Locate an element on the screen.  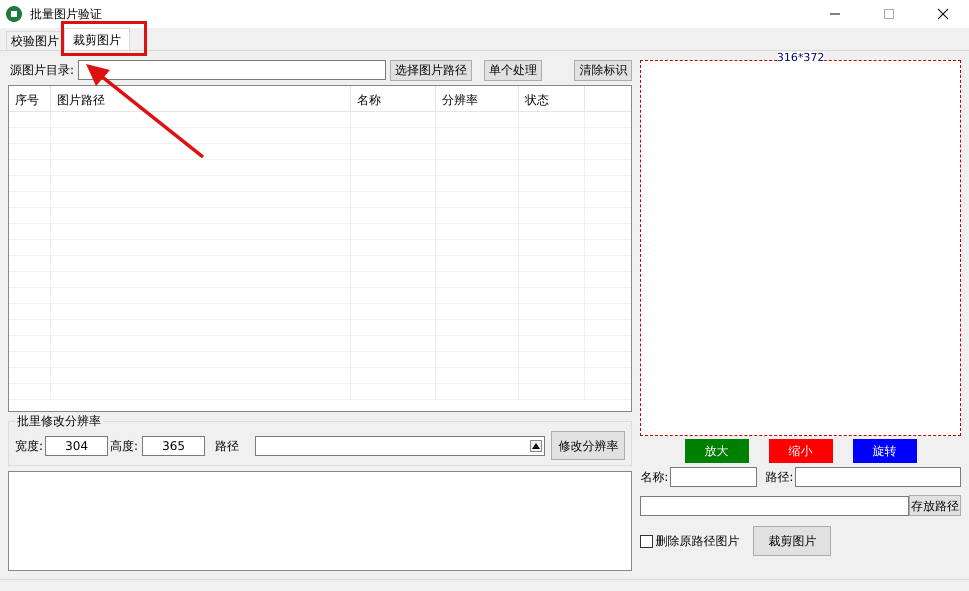
field-label: 路径 is located at coordinates (227, 446).